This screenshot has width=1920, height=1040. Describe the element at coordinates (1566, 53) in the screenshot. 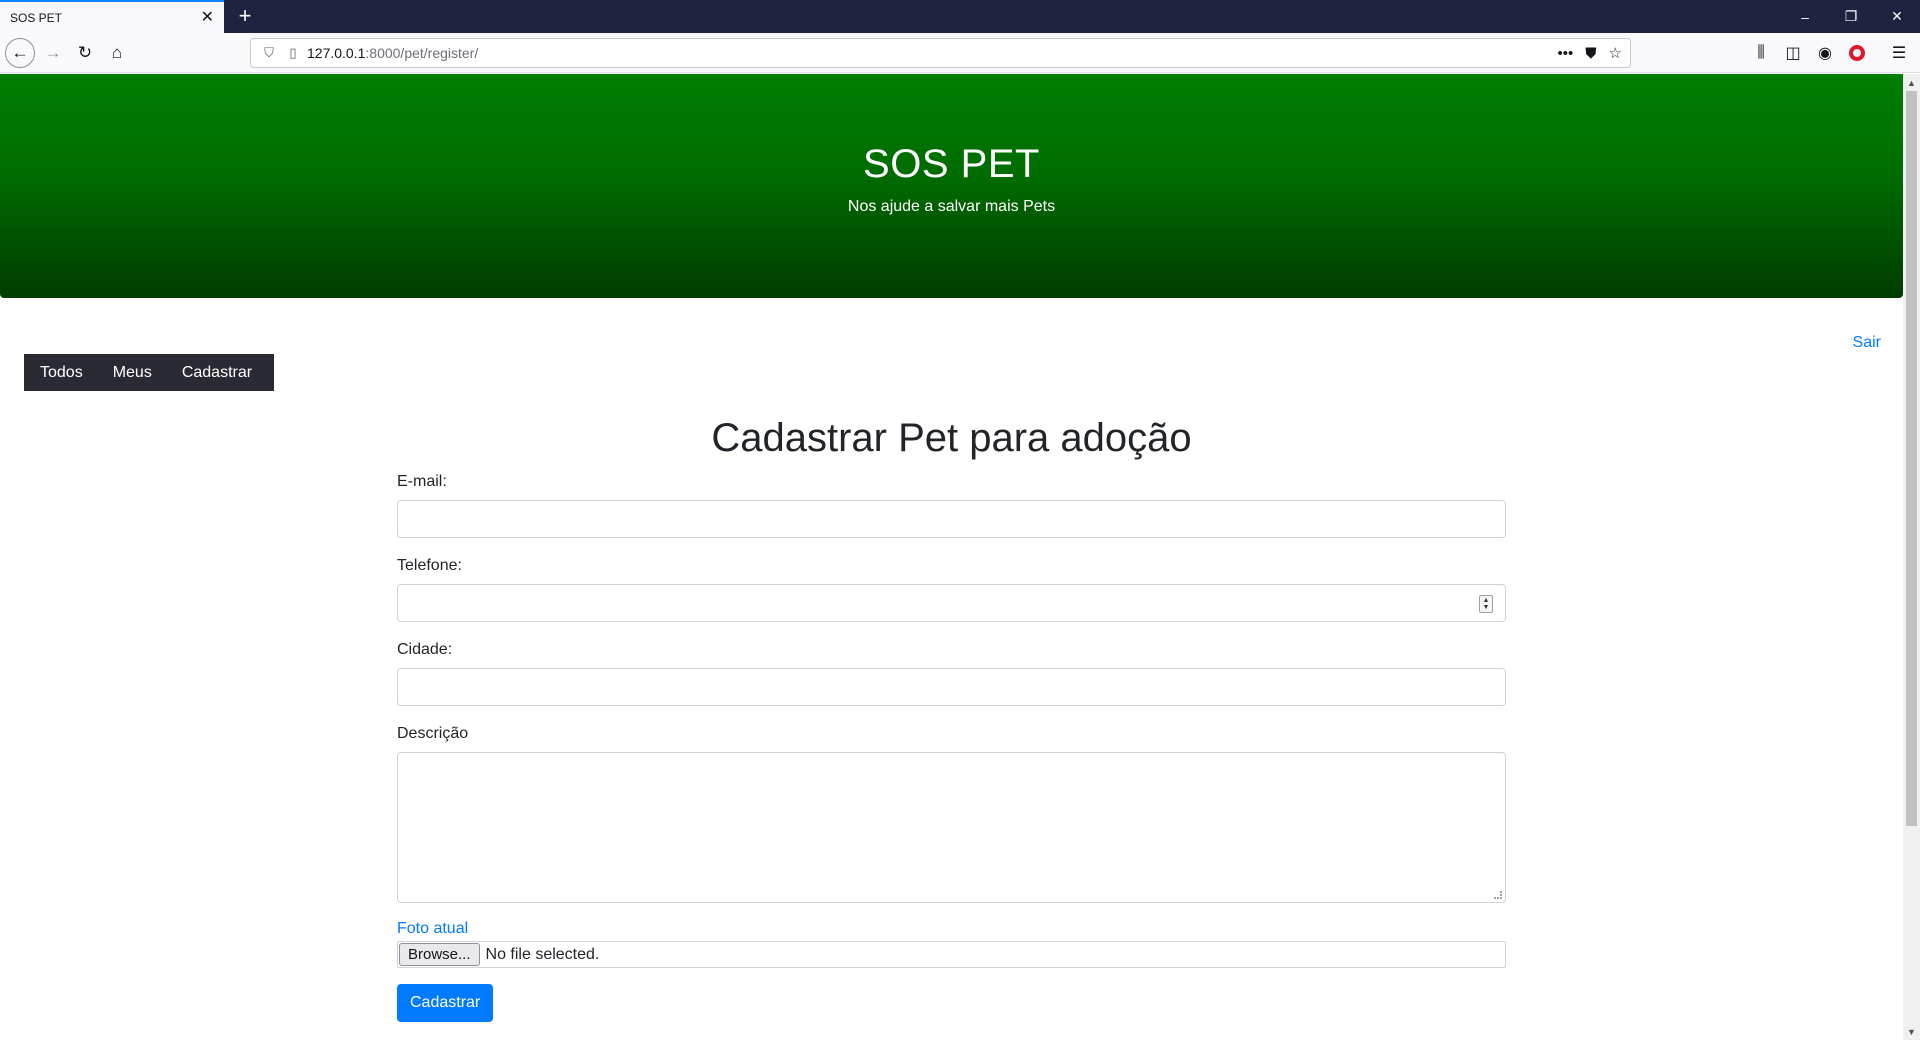

I see `ellipsis-icon: •••` at that location.